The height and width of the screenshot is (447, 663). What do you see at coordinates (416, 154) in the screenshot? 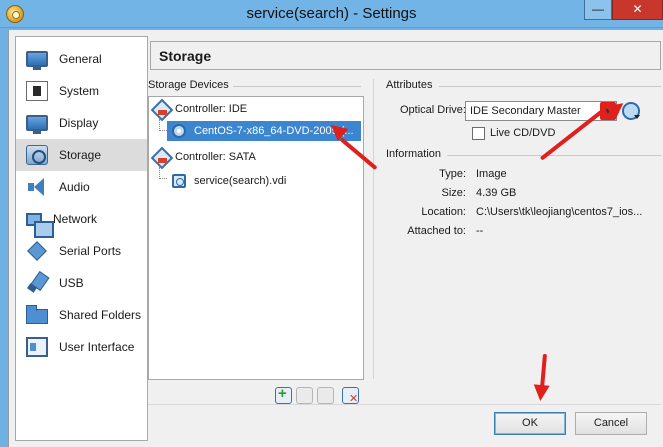
I see `information-heading: Information` at bounding box center [416, 154].